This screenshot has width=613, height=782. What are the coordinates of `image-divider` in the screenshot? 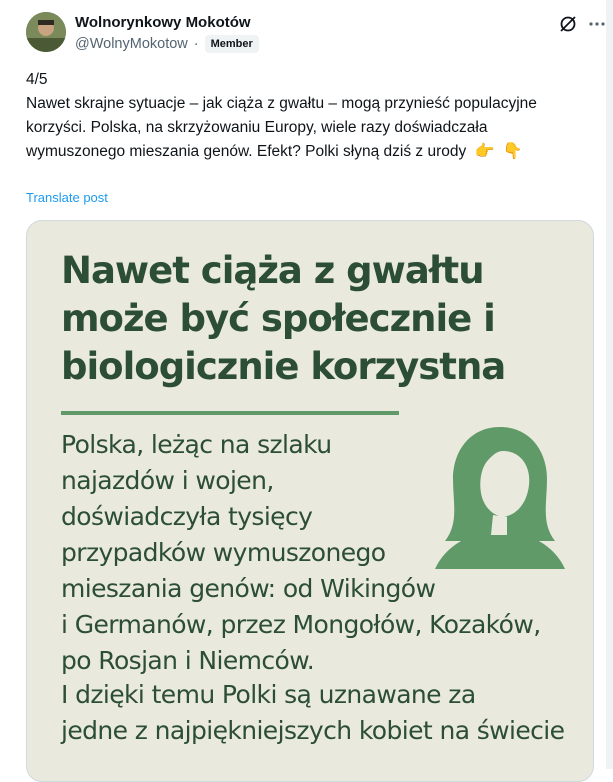 It's located at (230, 413).